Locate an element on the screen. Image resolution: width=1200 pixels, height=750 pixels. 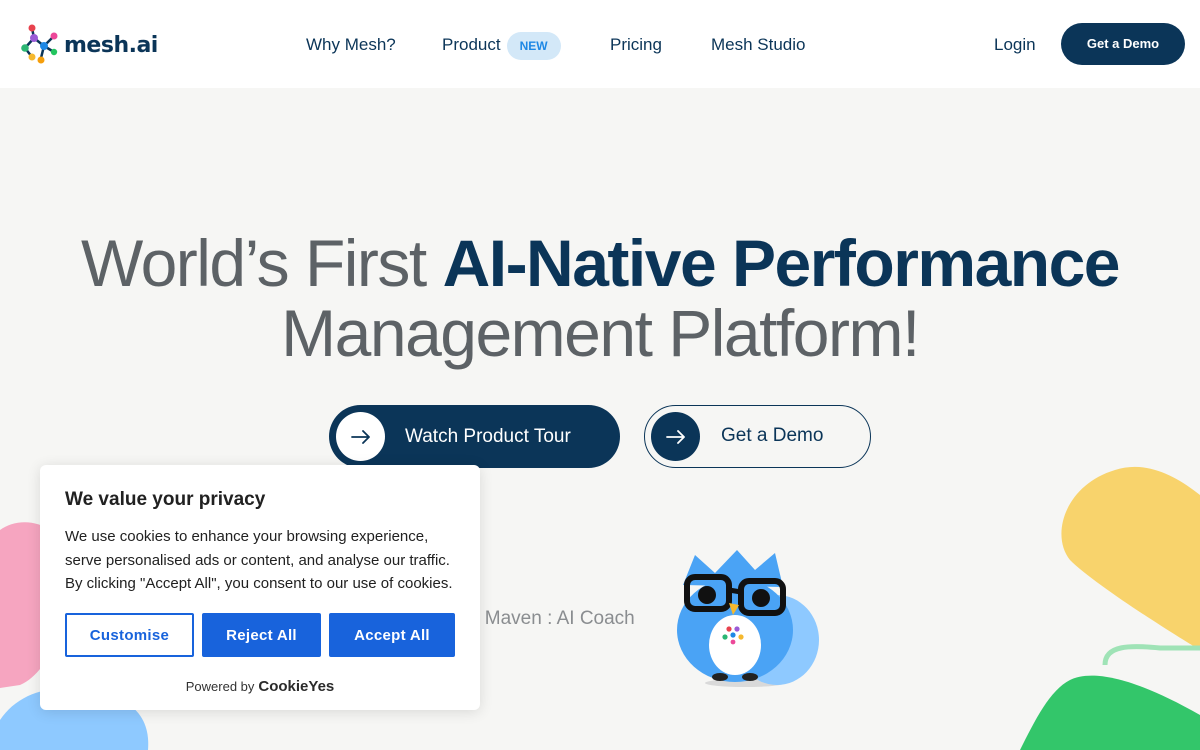
nav-item-product: Product NEW is located at coordinates (501, 45).